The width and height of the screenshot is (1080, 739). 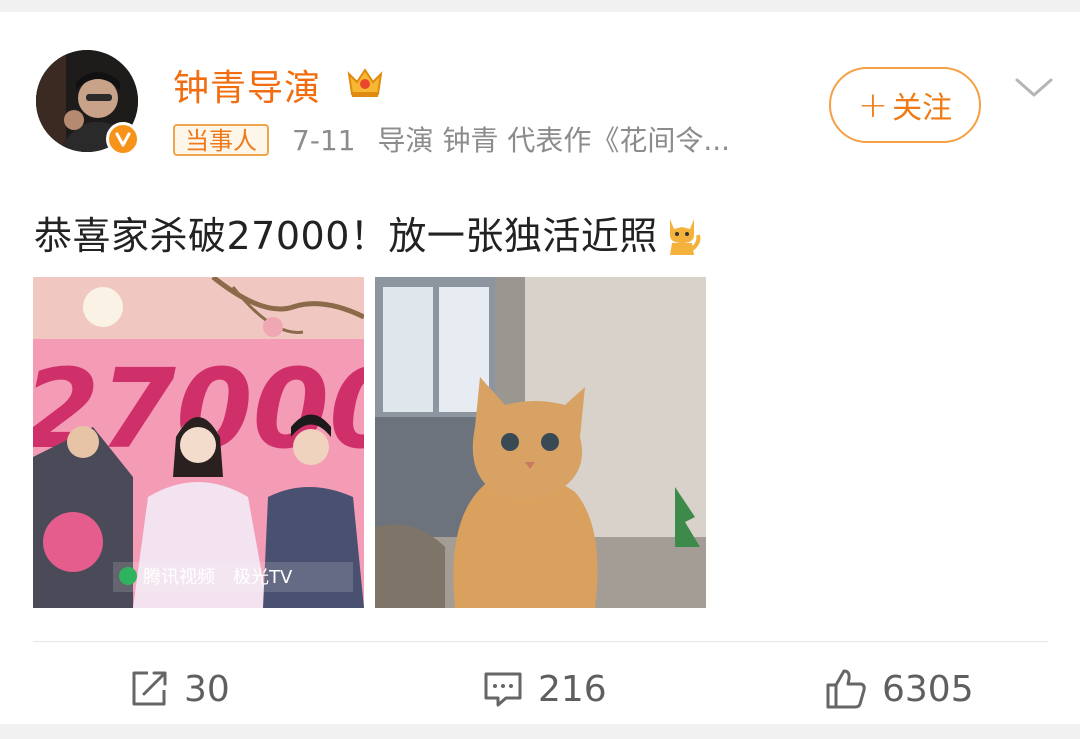 I want to click on chevron-down-icon, so click(x=1034, y=88).